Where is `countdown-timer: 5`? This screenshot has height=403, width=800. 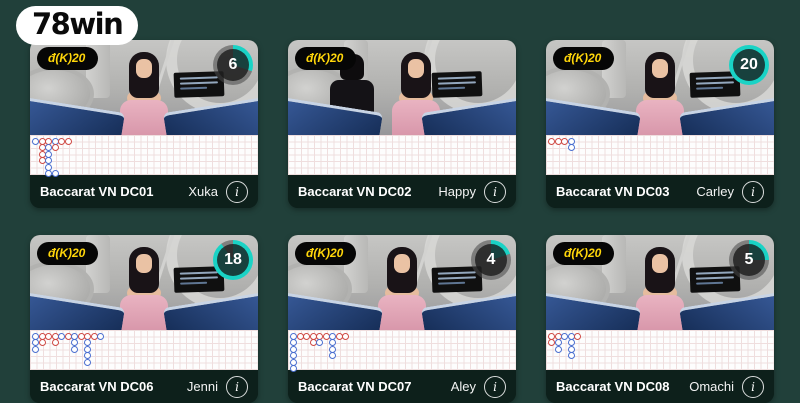 countdown-timer: 5 is located at coordinates (749, 260).